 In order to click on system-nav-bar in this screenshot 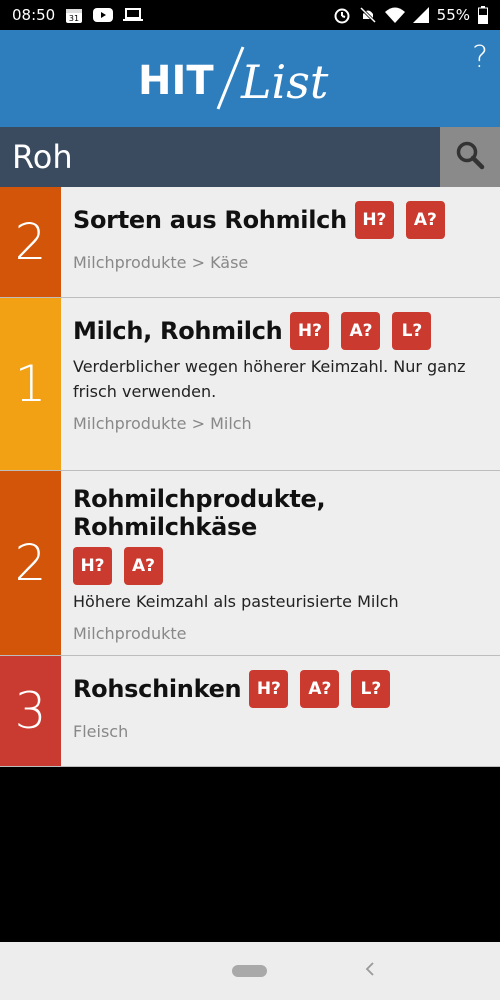, I will do `click(250, 971)`.